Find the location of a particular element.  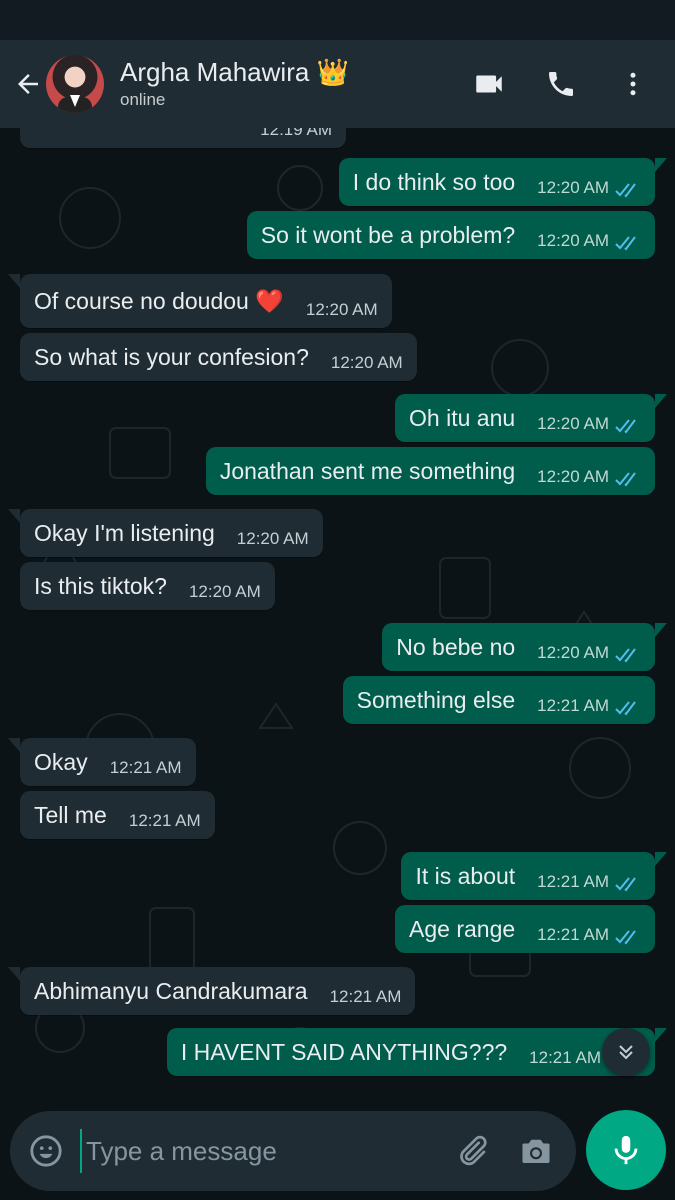

message-bubble-outgoing: Jonathan sent me something 12:20 AM is located at coordinates (430, 471).